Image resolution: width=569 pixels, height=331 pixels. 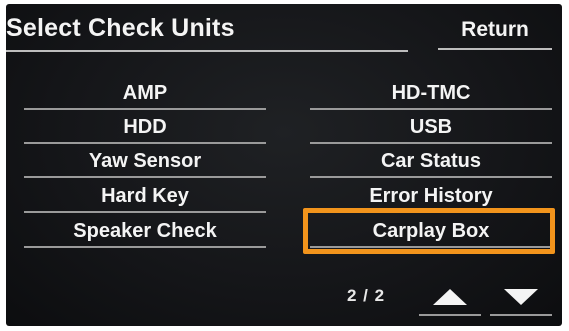 What do you see at coordinates (431, 197) in the screenshot?
I see `unit-button-error-history: Error History` at bounding box center [431, 197].